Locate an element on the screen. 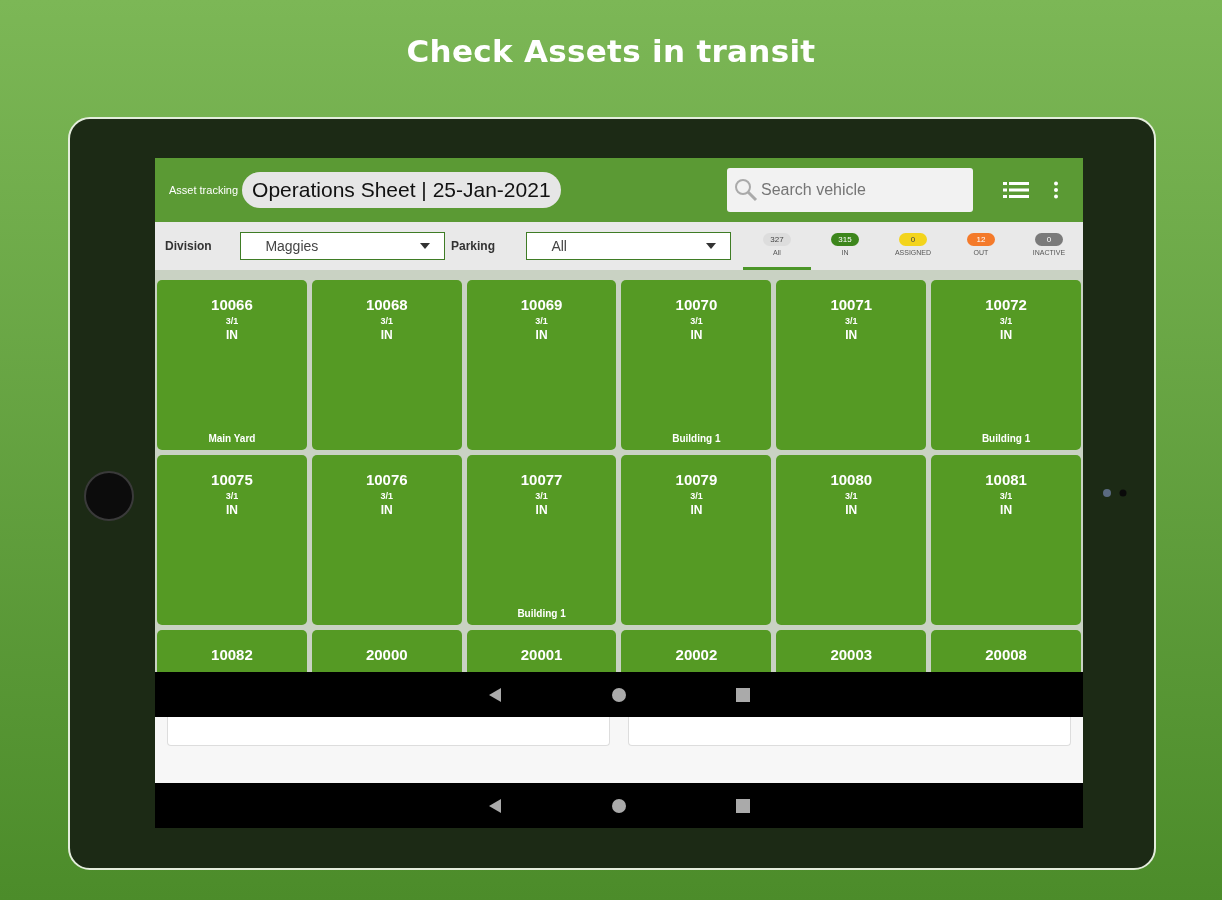 This screenshot has width=1222, height=900. asset-number: 10066 is located at coordinates (232, 304).